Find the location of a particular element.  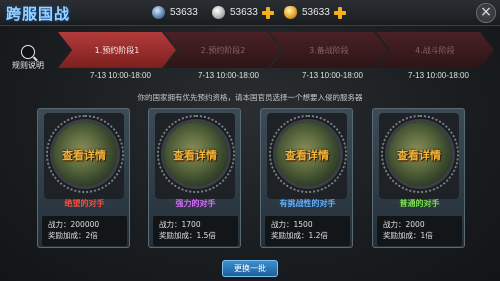

opponent-tag: 有挑战性的对手 is located at coordinates (307, 203).